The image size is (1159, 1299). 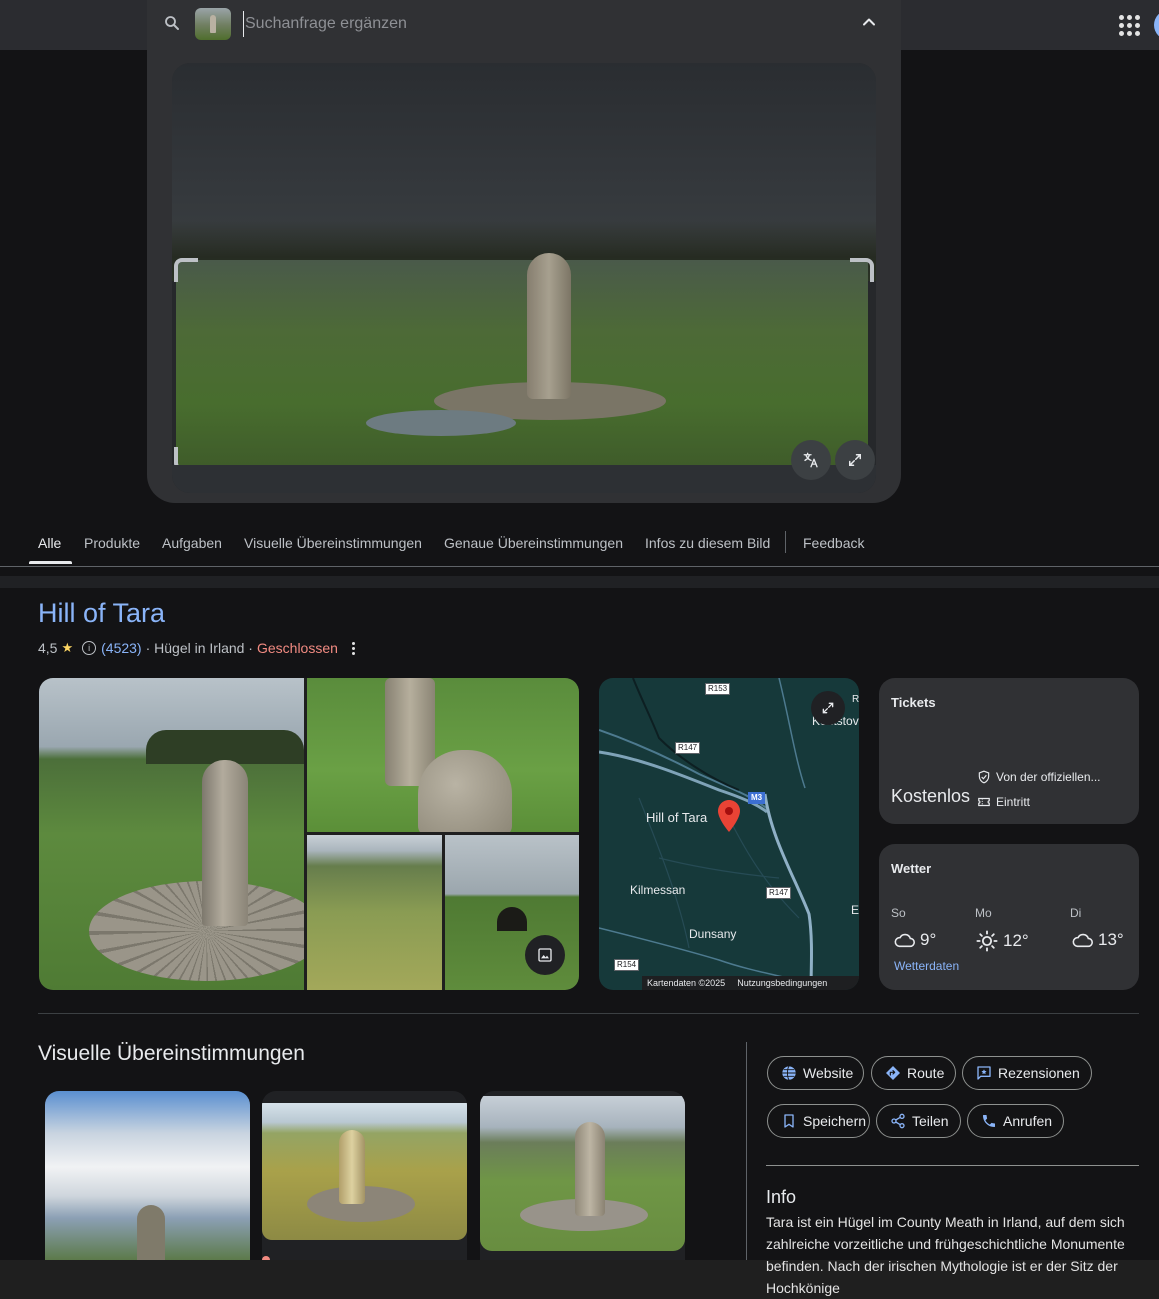 What do you see at coordinates (1016, 940) in the screenshot?
I see `temp-monday: 12°` at bounding box center [1016, 940].